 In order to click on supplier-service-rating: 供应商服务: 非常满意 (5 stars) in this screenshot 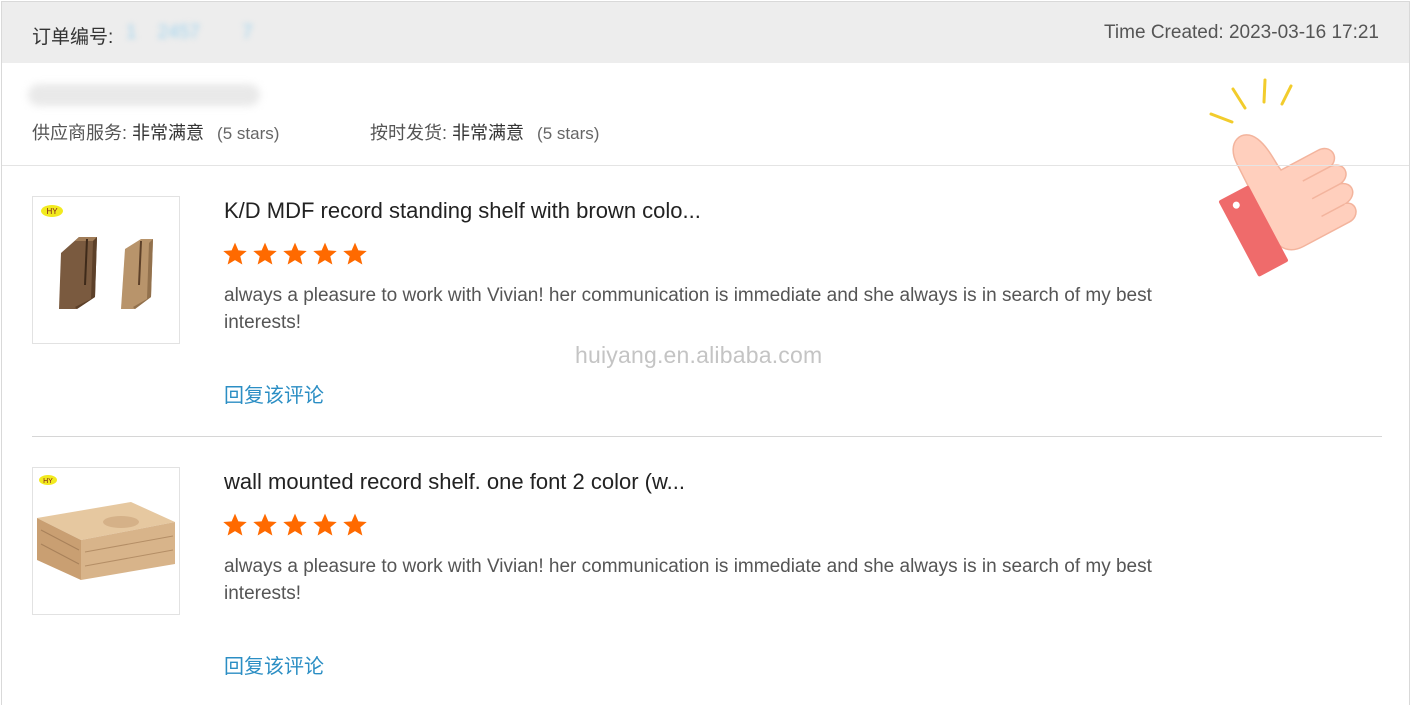, I will do `click(155, 132)`.